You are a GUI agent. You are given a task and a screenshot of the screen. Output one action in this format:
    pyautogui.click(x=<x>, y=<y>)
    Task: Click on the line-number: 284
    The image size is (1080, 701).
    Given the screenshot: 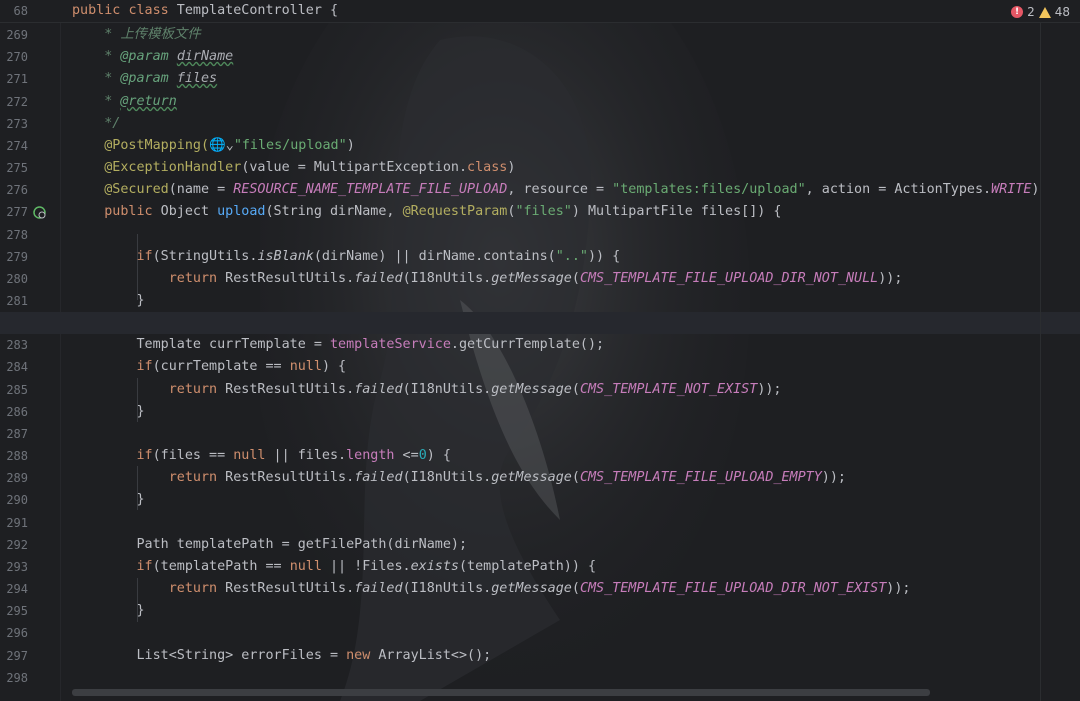 What is the action you would take?
    pyautogui.click(x=17, y=367)
    